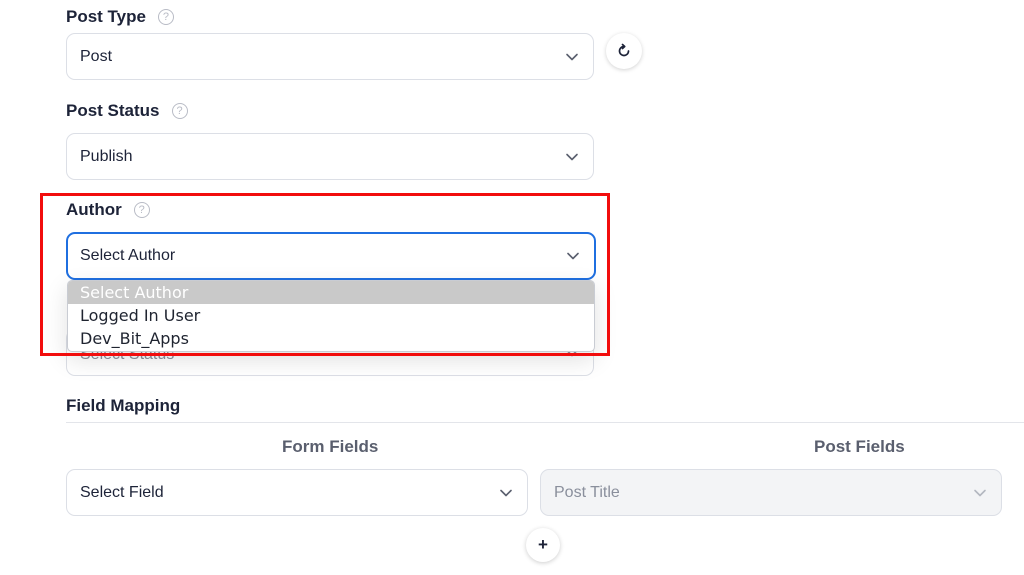  Describe the element at coordinates (771, 492) in the screenshot. I see `post-field-select: Post Title` at that location.